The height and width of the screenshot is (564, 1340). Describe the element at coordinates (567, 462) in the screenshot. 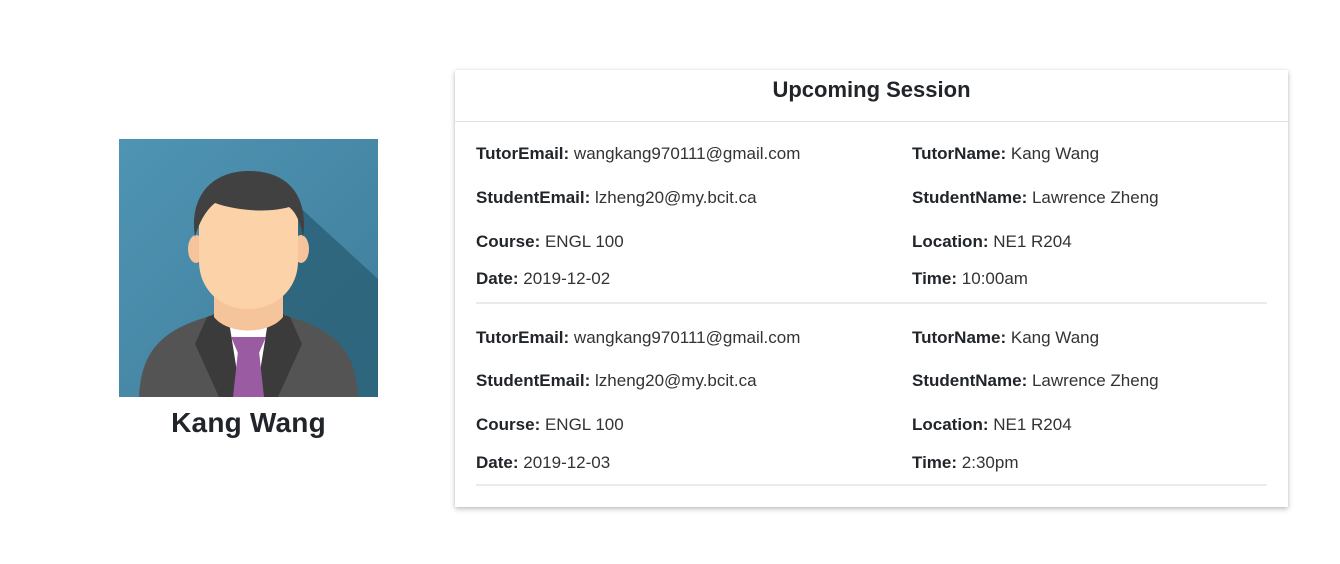

I see `date-value: 2019-12-03` at that location.